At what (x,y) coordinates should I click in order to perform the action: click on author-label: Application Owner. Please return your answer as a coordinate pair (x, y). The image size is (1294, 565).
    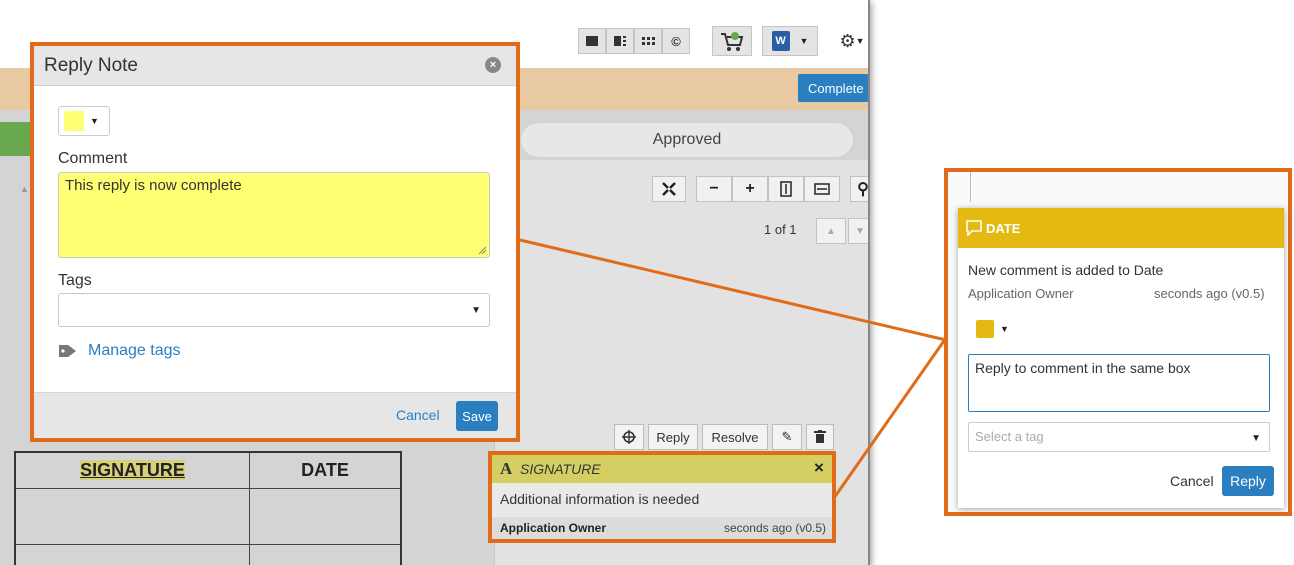
    Looking at the image, I should click on (1021, 293).